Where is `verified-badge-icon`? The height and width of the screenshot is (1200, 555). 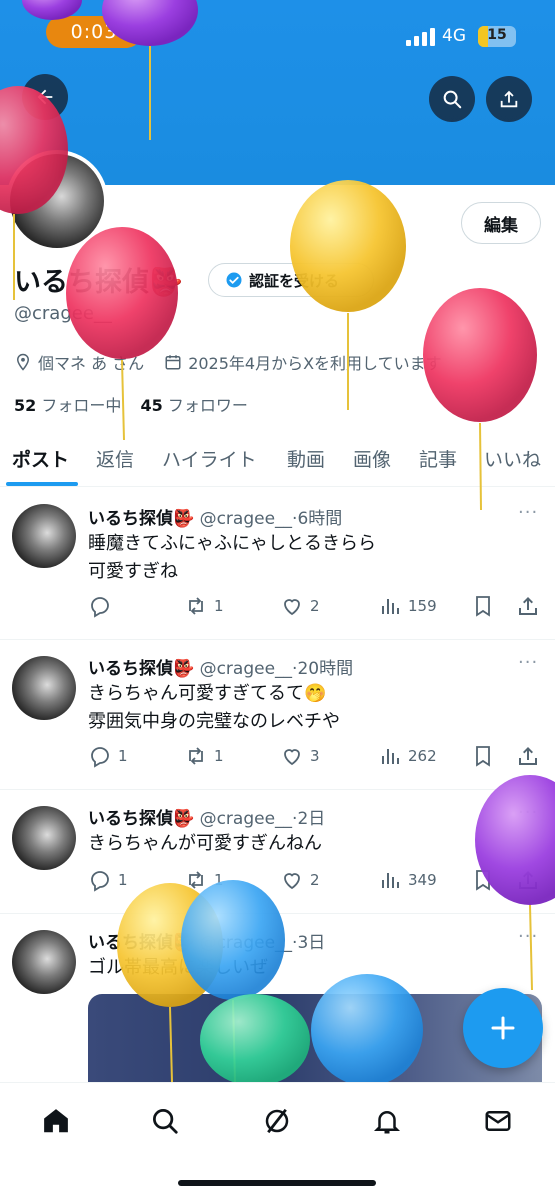
verified-badge-icon is located at coordinates (234, 280).